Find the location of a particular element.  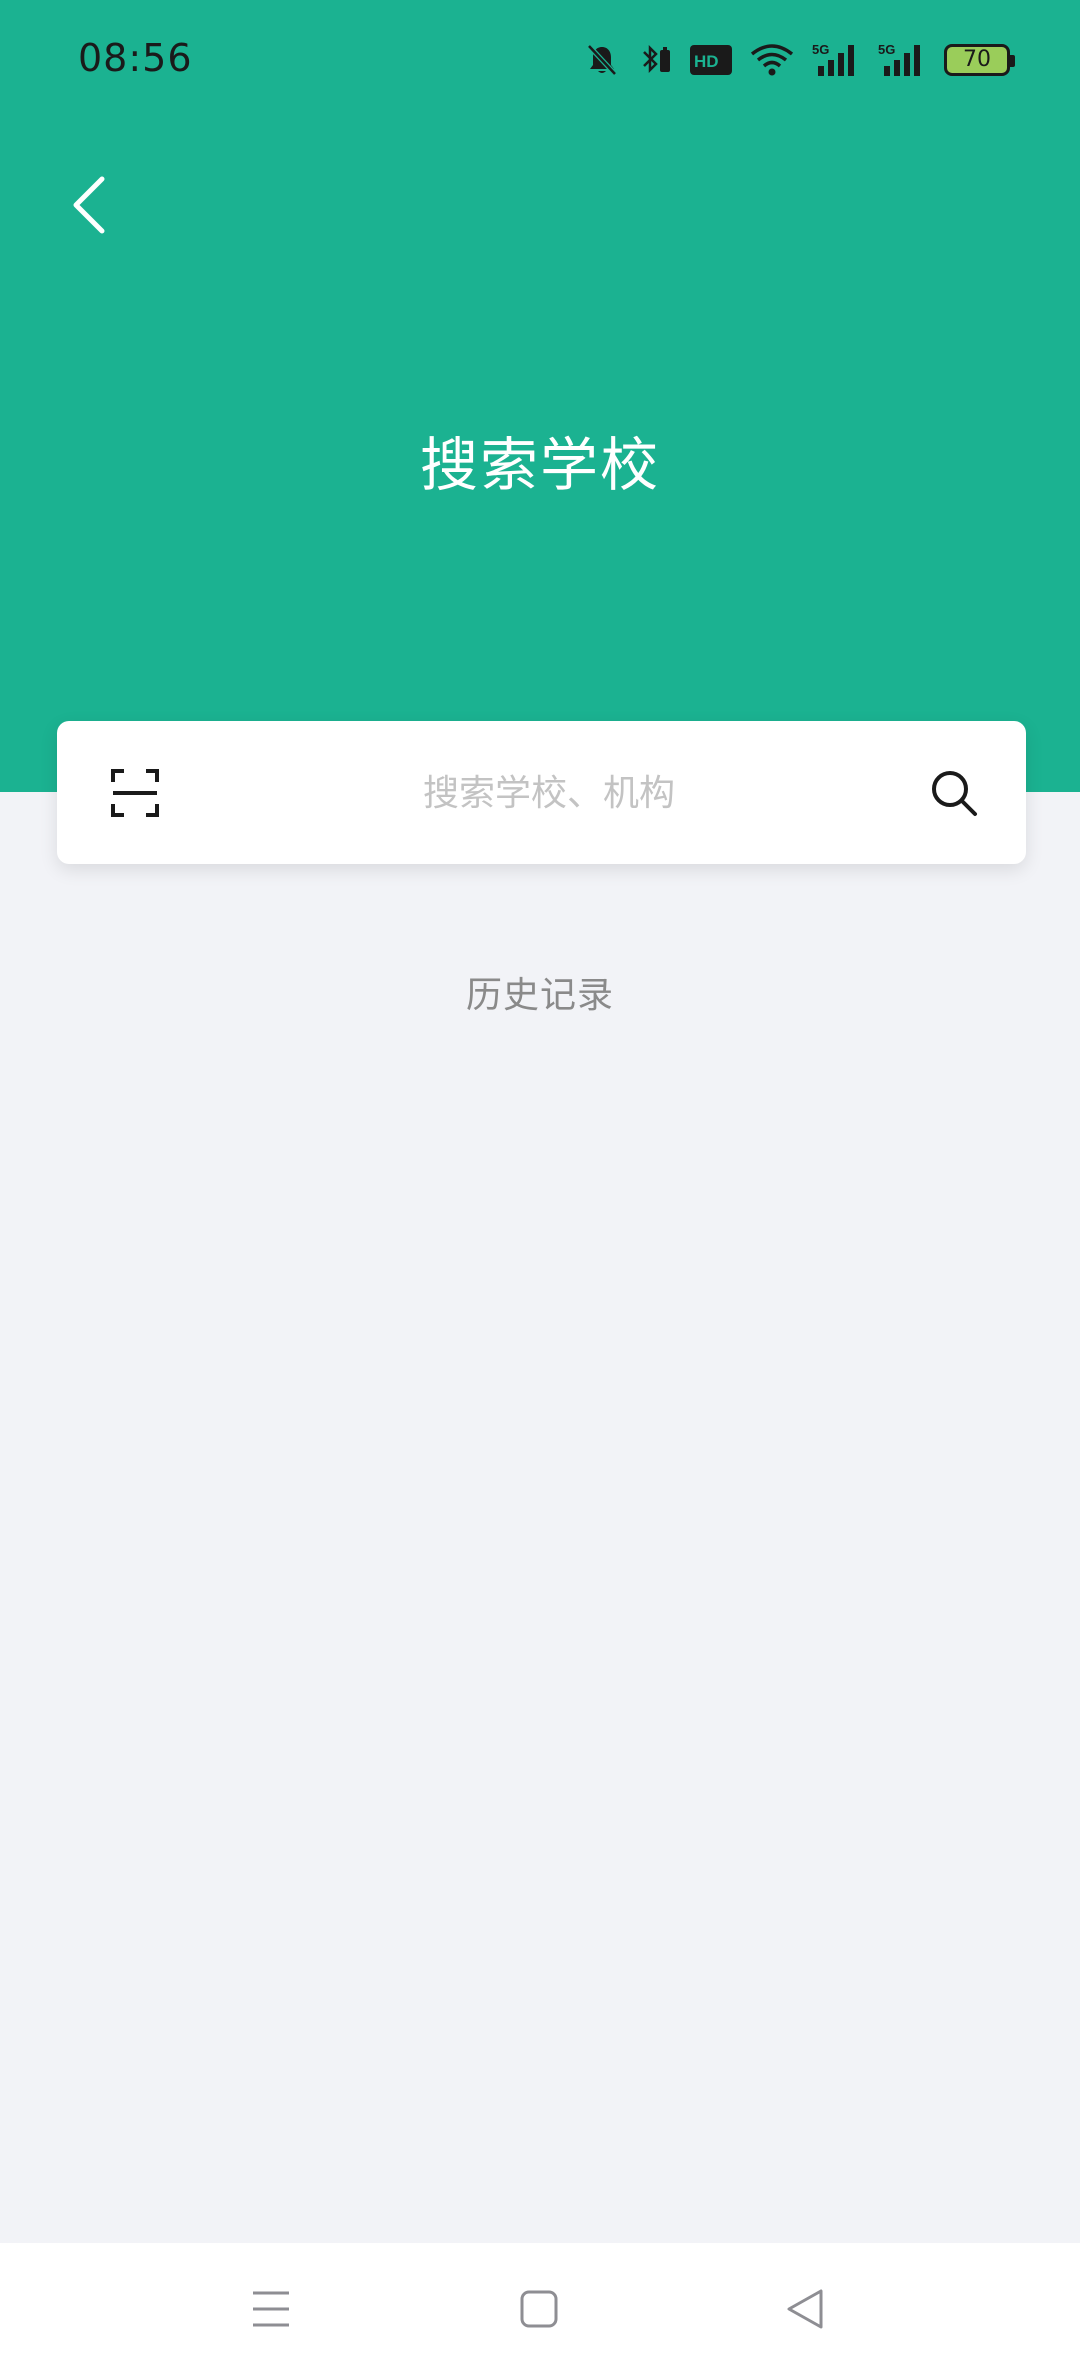

page-title: 搜索学校 is located at coordinates (539, 465).